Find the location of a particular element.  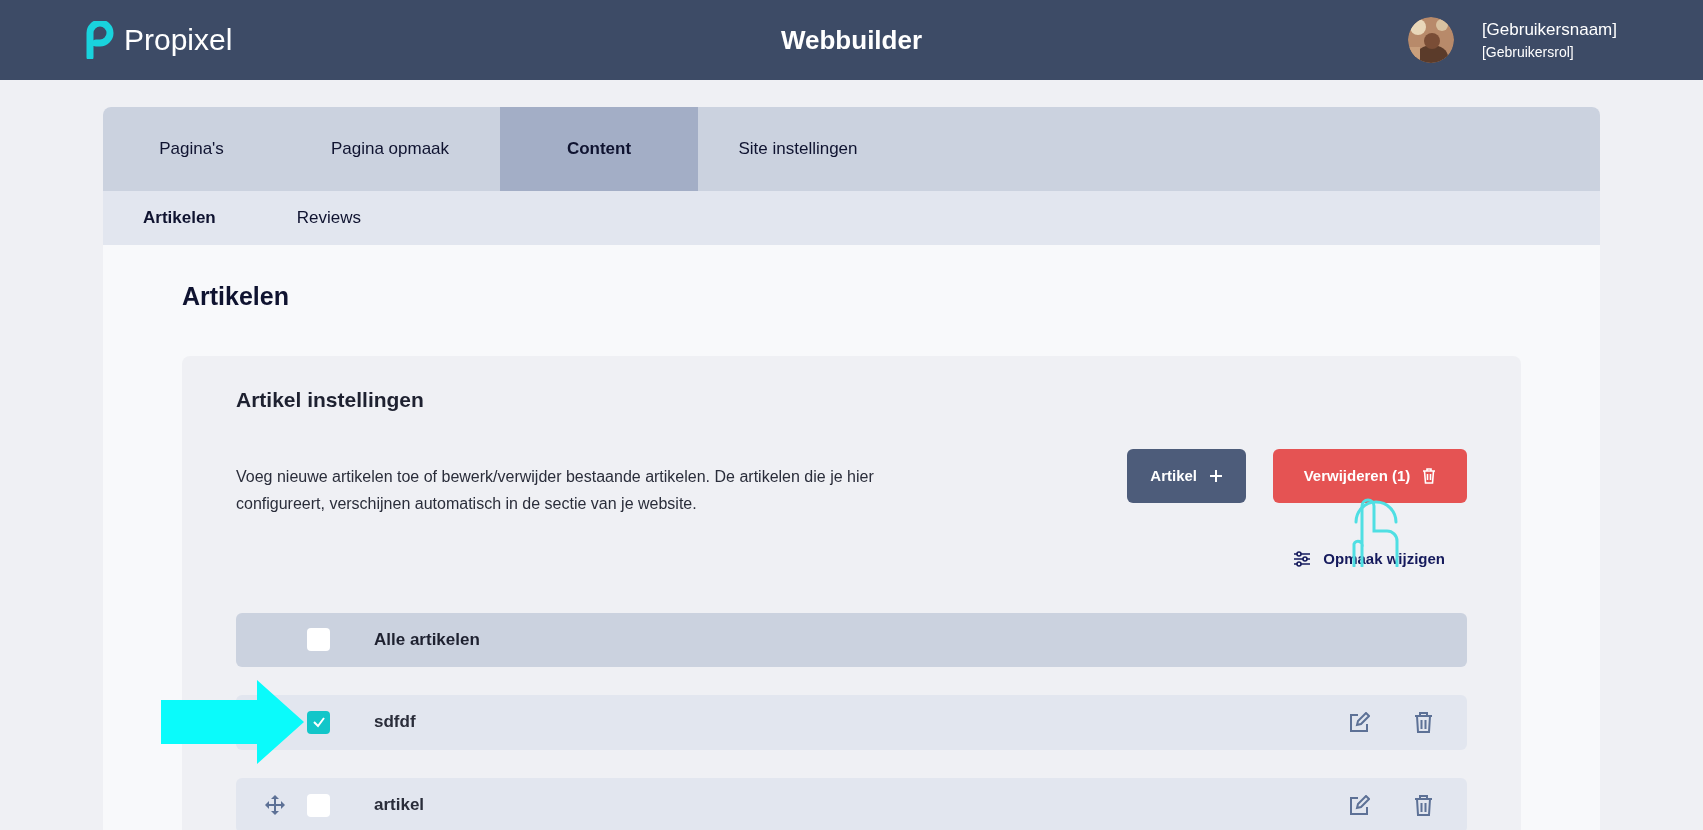

app-title: Webbuilder is located at coordinates (851, 40).